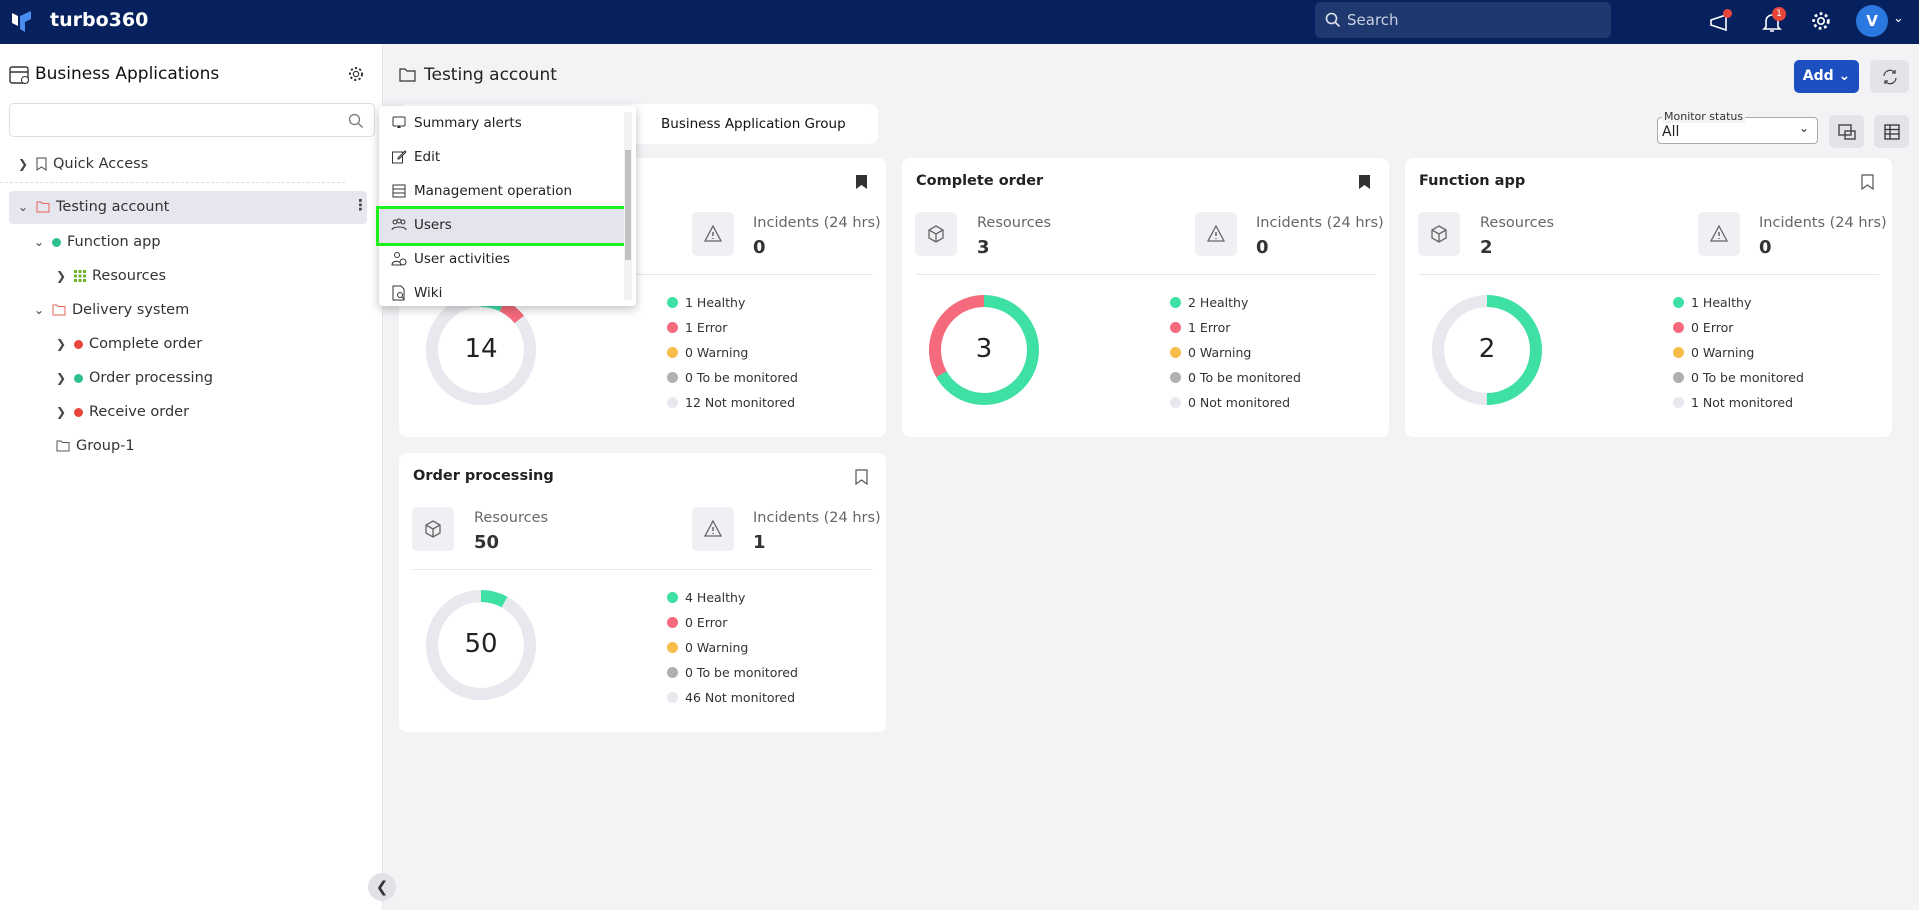 The height and width of the screenshot is (910, 1919). I want to click on refresh-button, so click(1889, 76).